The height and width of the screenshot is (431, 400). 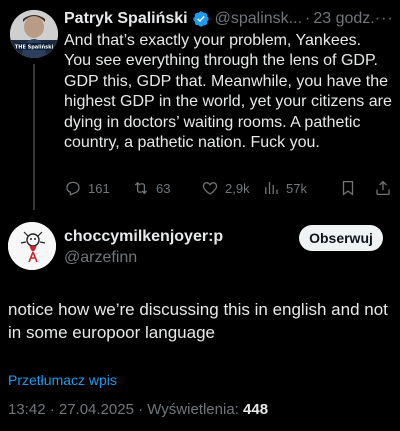 What do you see at coordinates (32, 246) in the screenshot?
I see `main-author-avatar` at bounding box center [32, 246].